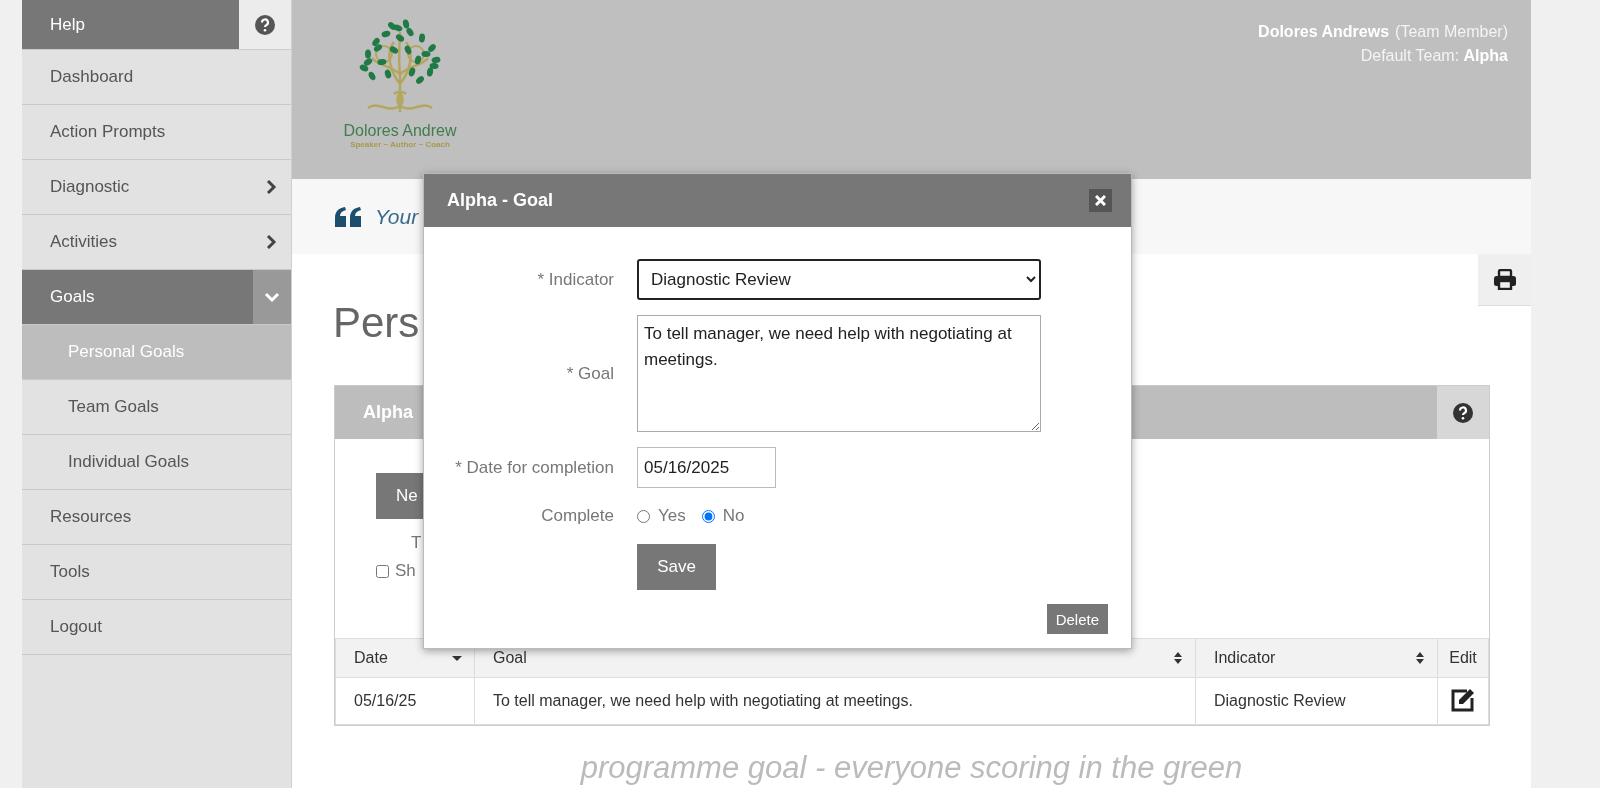 The width and height of the screenshot is (1600, 788). Describe the element at coordinates (1485, 55) in the screenshot. I see `team-name: Alpha` at that location.